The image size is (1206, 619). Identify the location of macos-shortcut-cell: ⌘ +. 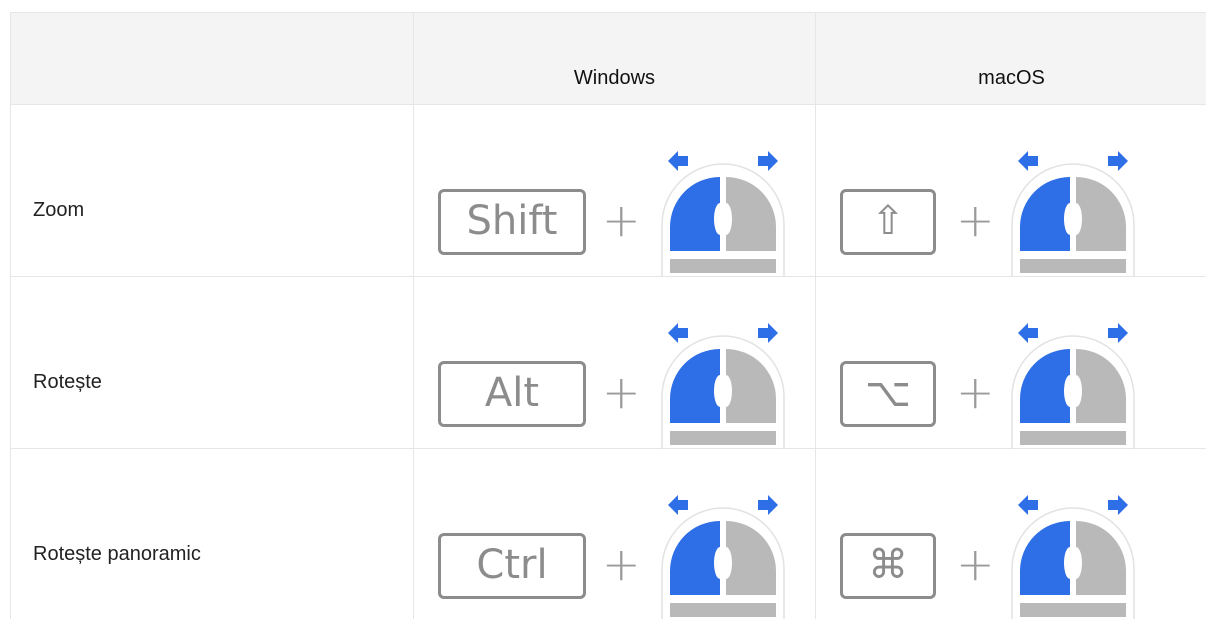
(1010, 534).